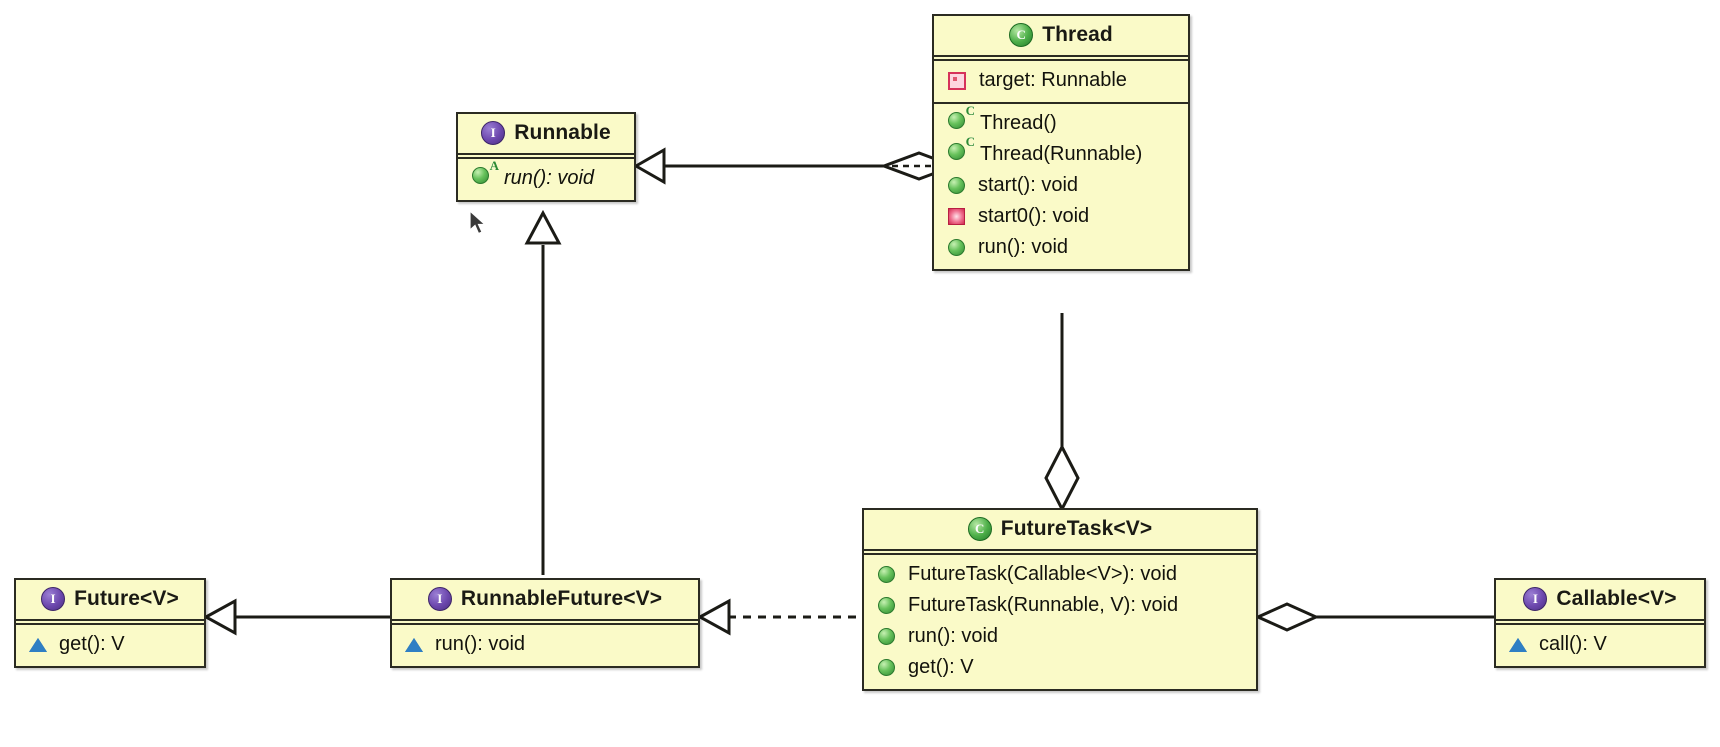 This screenshot has height=747, width=1720. I want to click on abstract-badge: A, so click(494, 165).